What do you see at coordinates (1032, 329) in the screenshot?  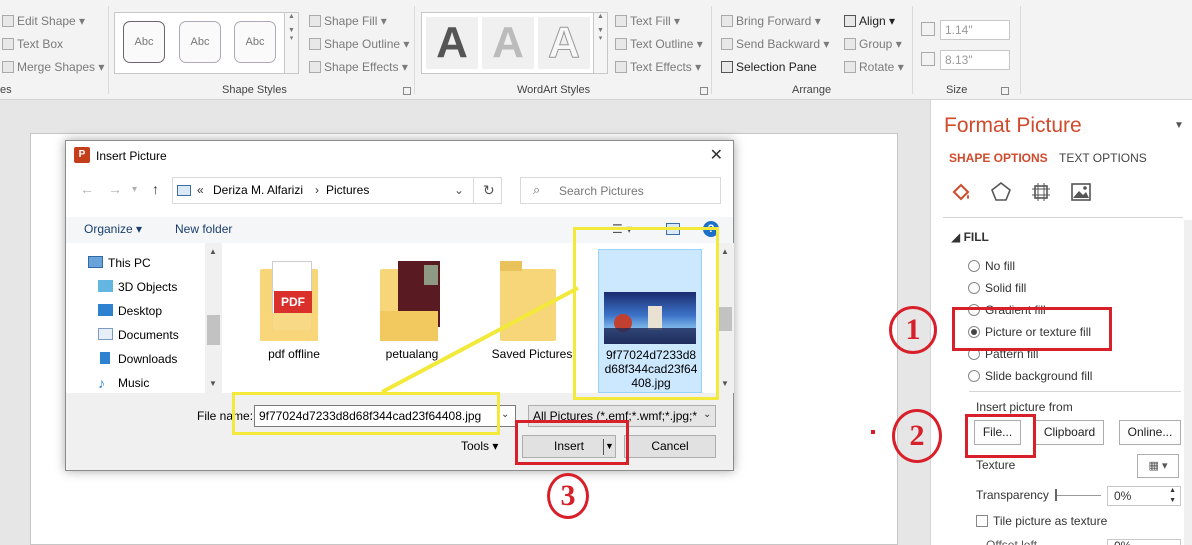 I see `picture-fill-highlight` at bounding box center [1032, 329].